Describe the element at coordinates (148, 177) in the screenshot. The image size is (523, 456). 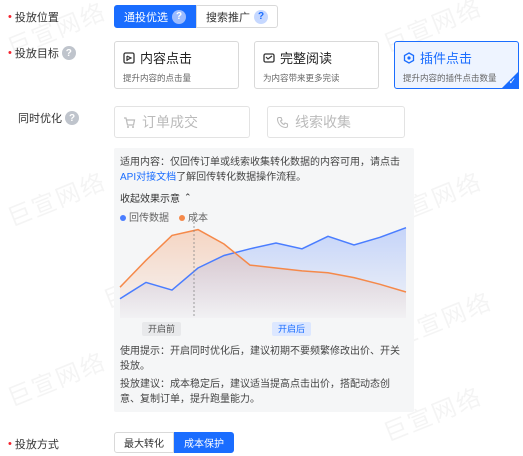
I see `api-doc-link: API对接文档` at that location.